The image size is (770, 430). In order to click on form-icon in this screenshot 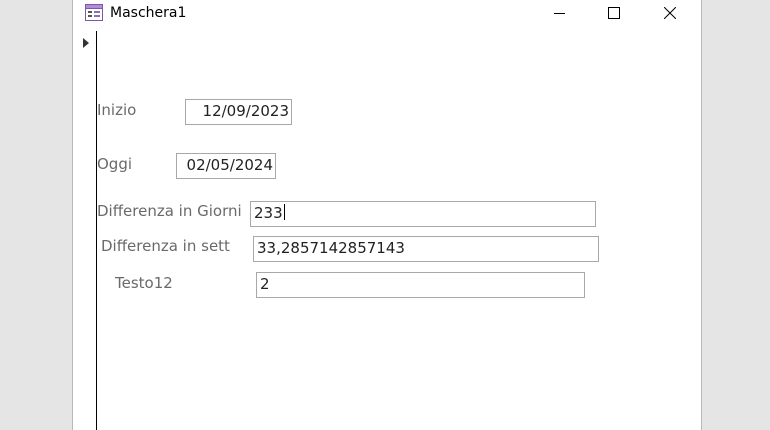, I will do `click(94, 12)`.